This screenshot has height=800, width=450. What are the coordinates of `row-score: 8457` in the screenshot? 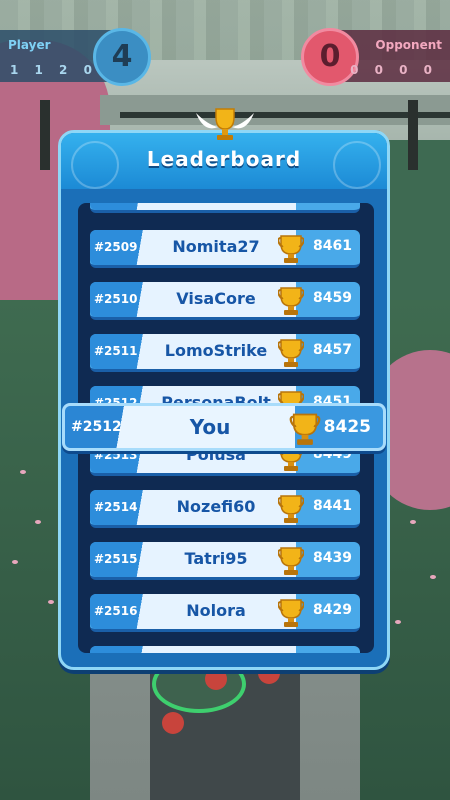 It's located at (332, 350).